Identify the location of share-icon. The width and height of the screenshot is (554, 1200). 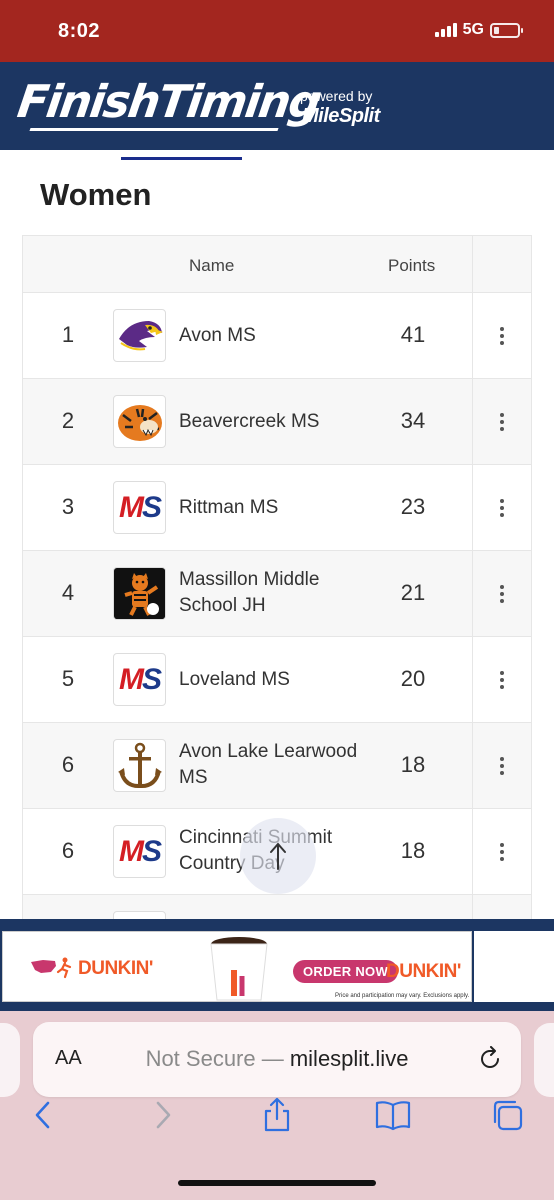
(277, 1115).